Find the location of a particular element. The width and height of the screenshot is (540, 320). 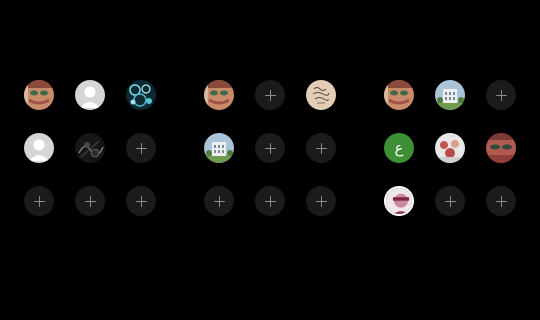

letter-avatar: ع is located at coordinates (399, 148).